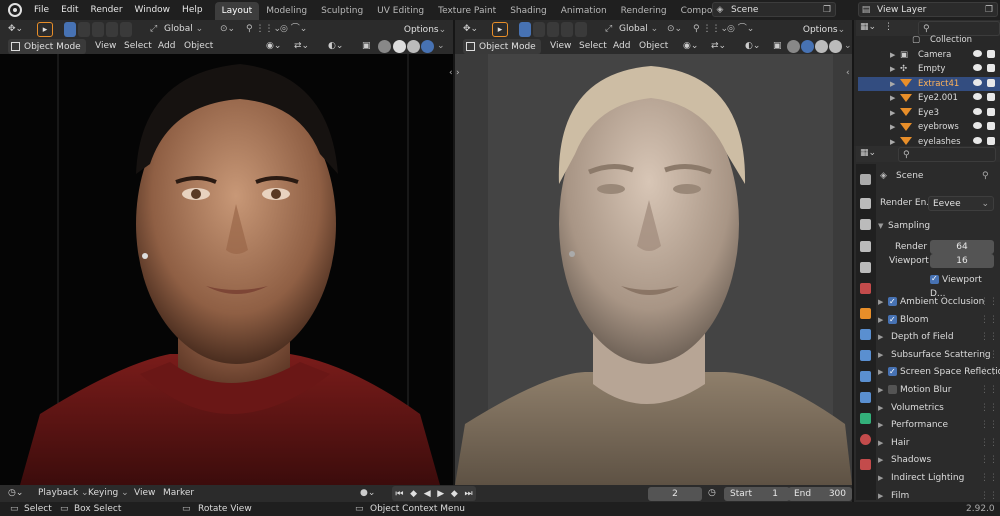 This screenshot has height=516, width=1000. What do you see at coordinates (835, 46) in the screenshot?
I see `rendered-shading-icon` at bounding box center [835, 46].